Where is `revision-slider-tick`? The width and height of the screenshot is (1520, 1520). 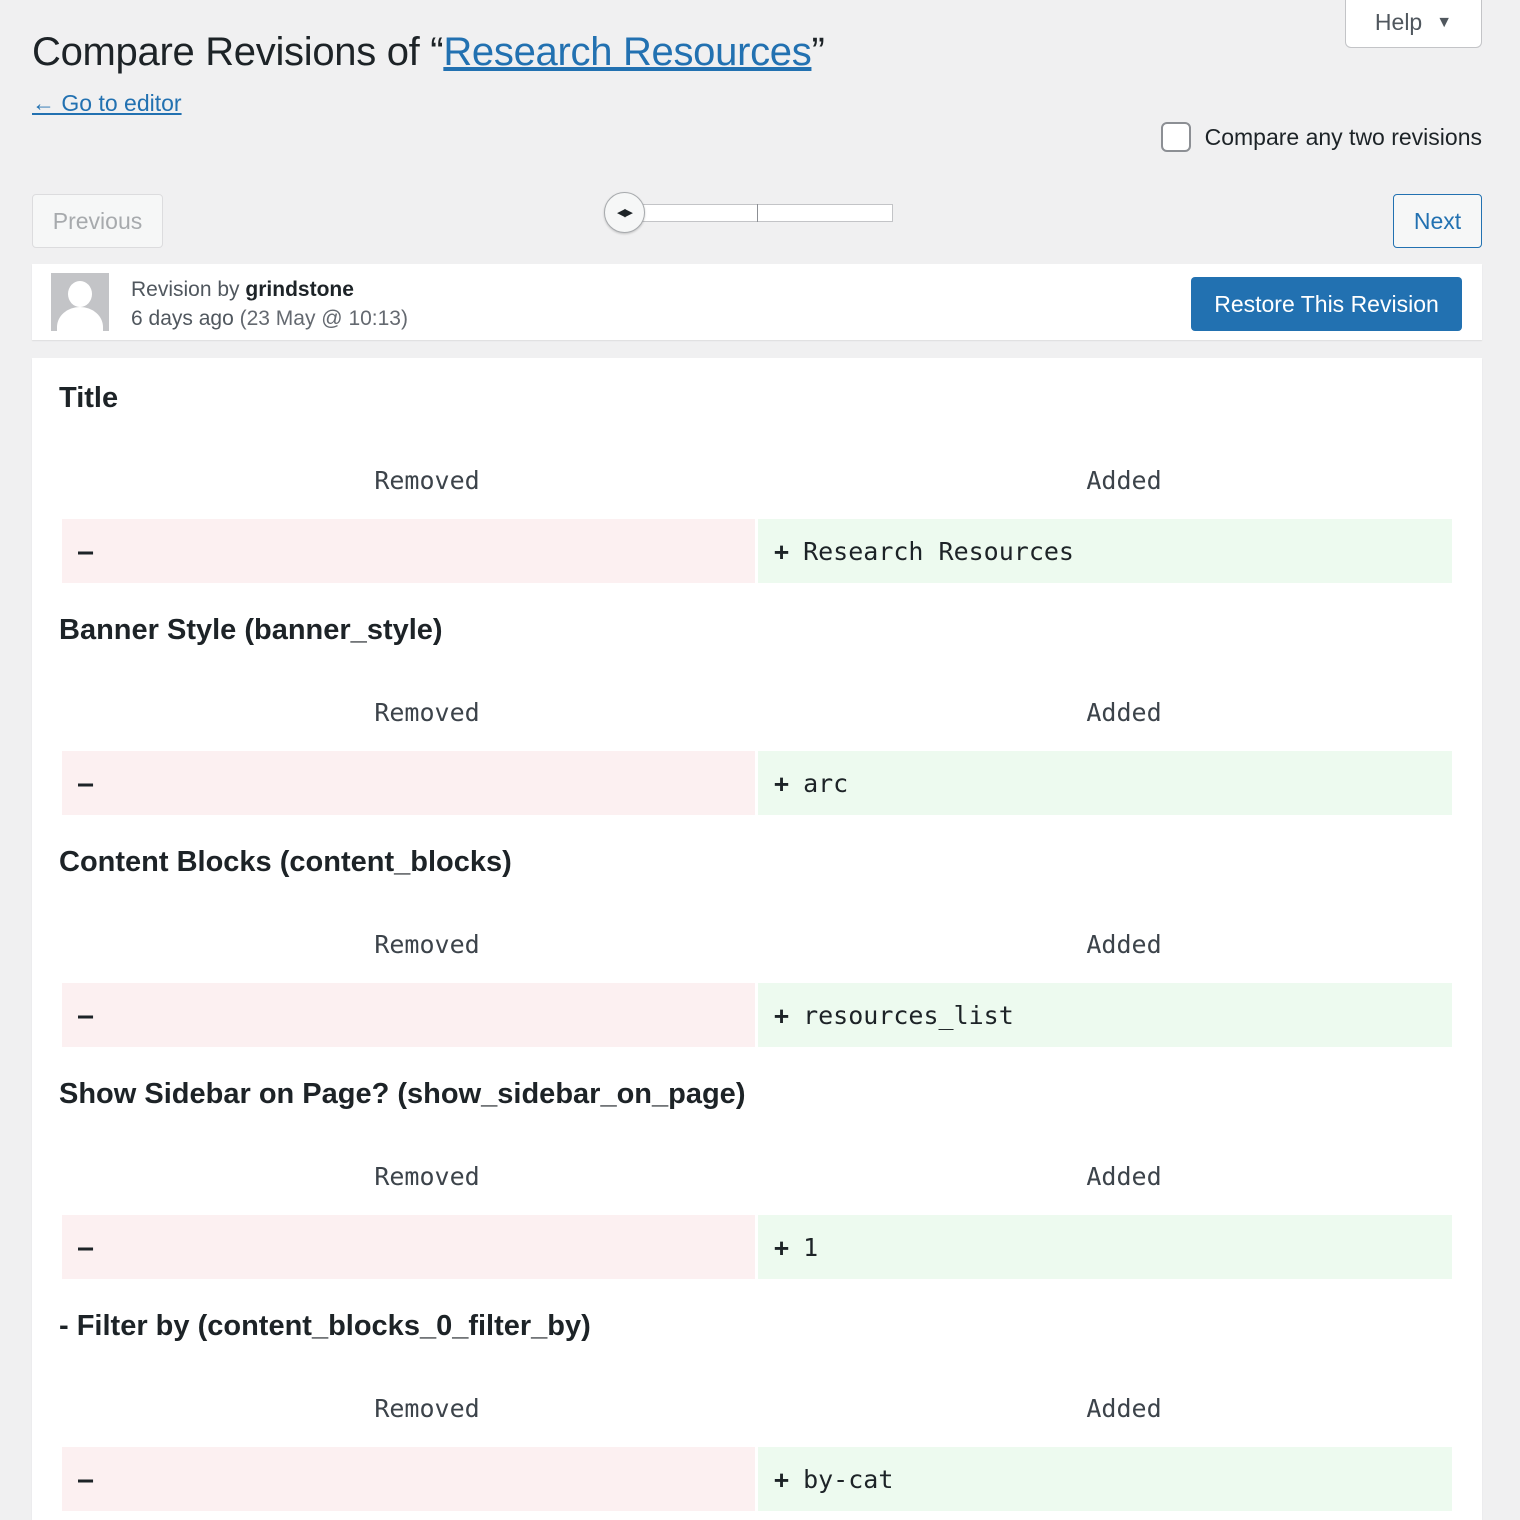 revision-slider-tick is located at coordinates (757, 213).